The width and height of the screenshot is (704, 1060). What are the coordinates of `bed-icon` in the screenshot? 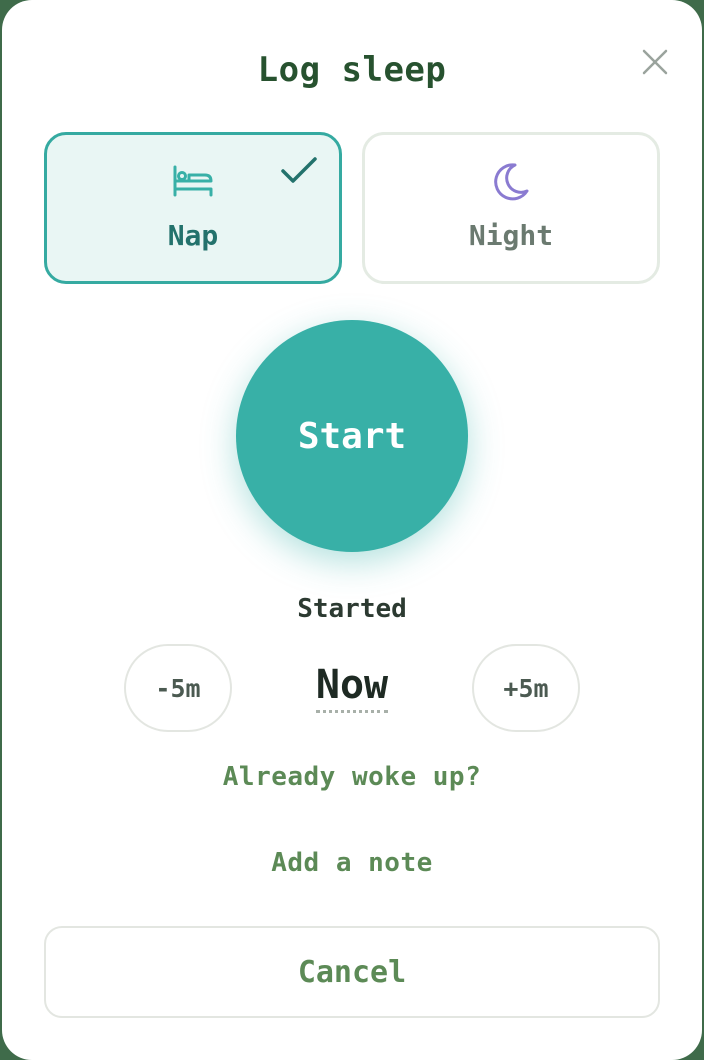 It's located at (193, 181).